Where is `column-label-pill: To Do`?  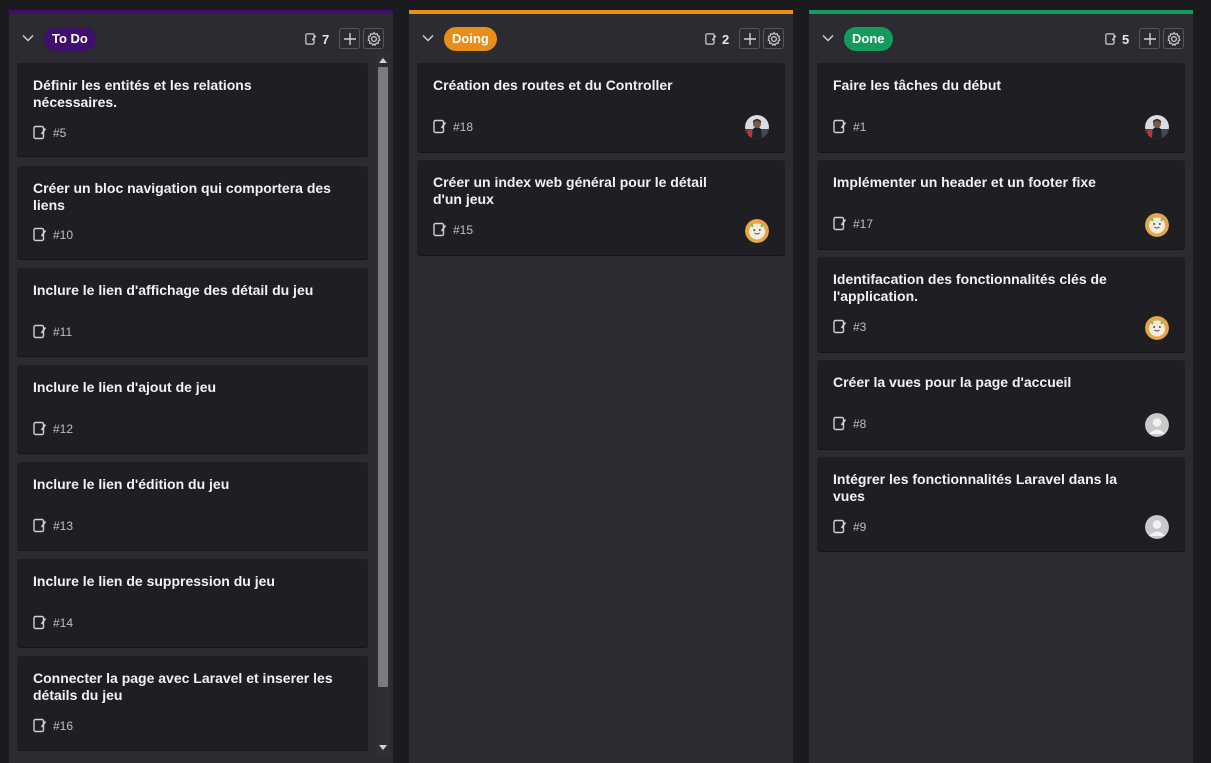 column-label-pill: To Do is located at coordinates (70, 39).